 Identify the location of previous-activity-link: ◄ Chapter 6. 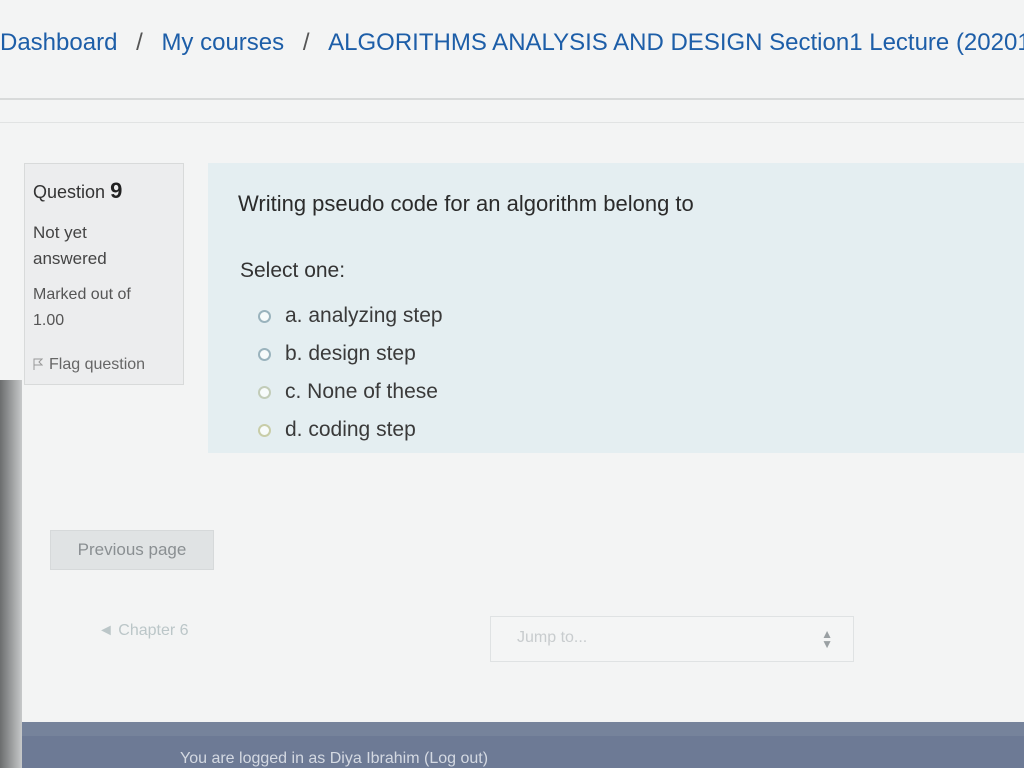
(143, 631).